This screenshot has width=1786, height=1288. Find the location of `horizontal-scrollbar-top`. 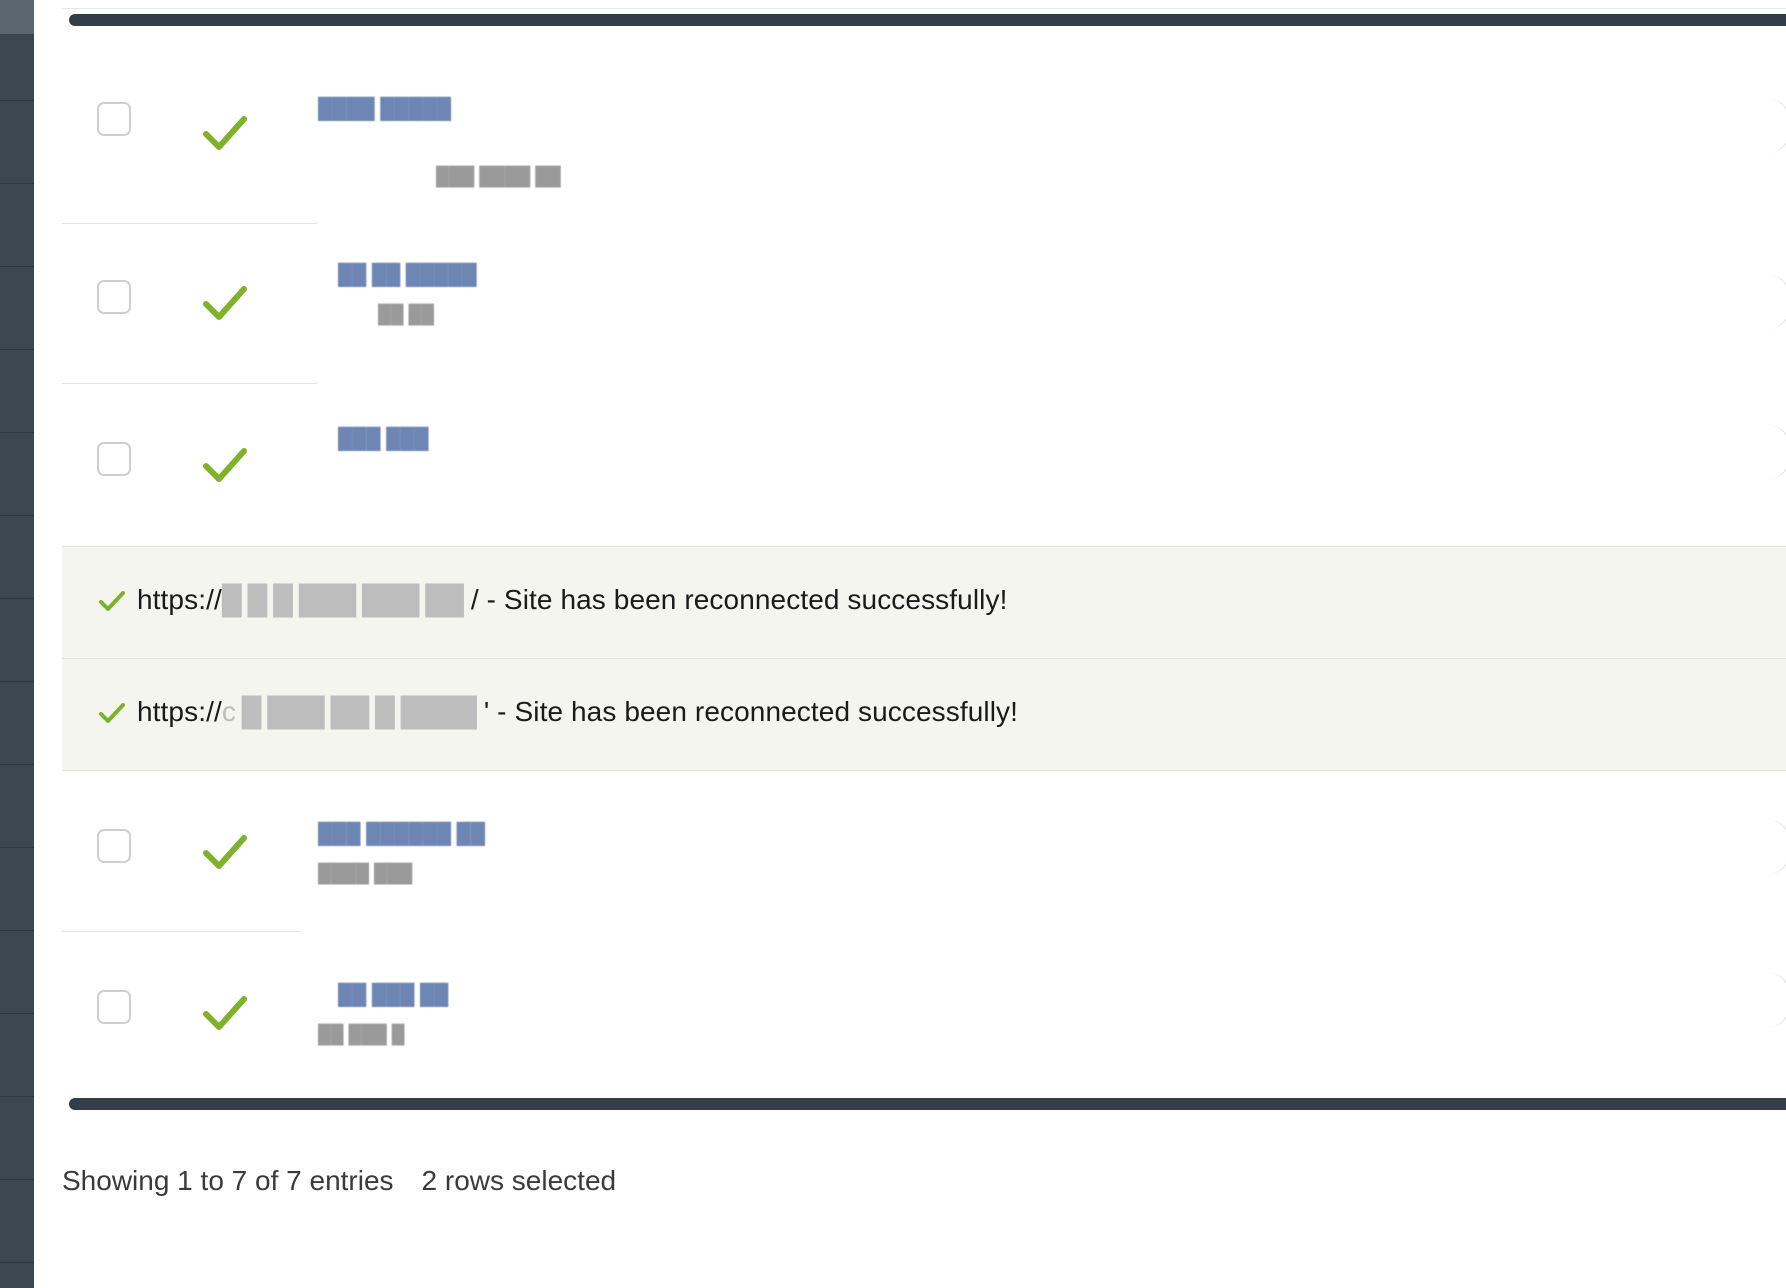

horizontal-scrollbar-top is located at coordinates (927, 20).